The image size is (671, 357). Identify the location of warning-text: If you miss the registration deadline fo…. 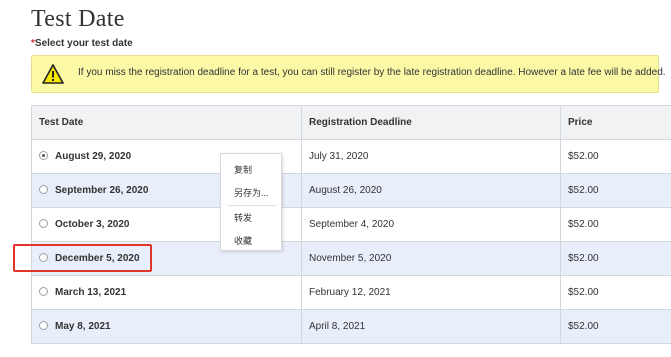
(372, 72).